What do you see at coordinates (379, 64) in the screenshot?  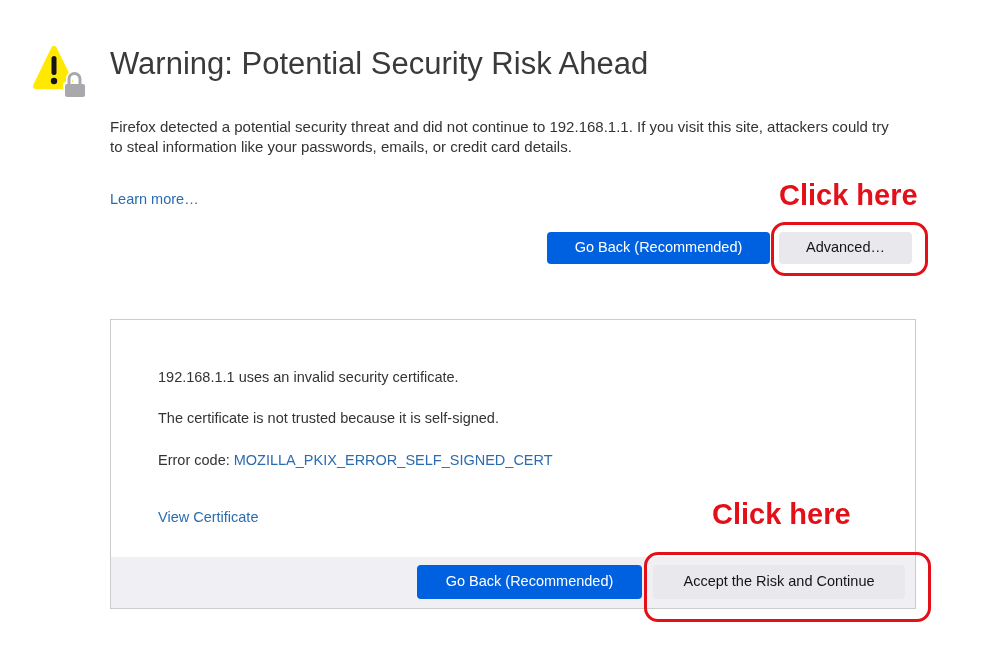 I see `page-title: Warning: Potential Security Risk Ahead` at bounding box center [379, 64].